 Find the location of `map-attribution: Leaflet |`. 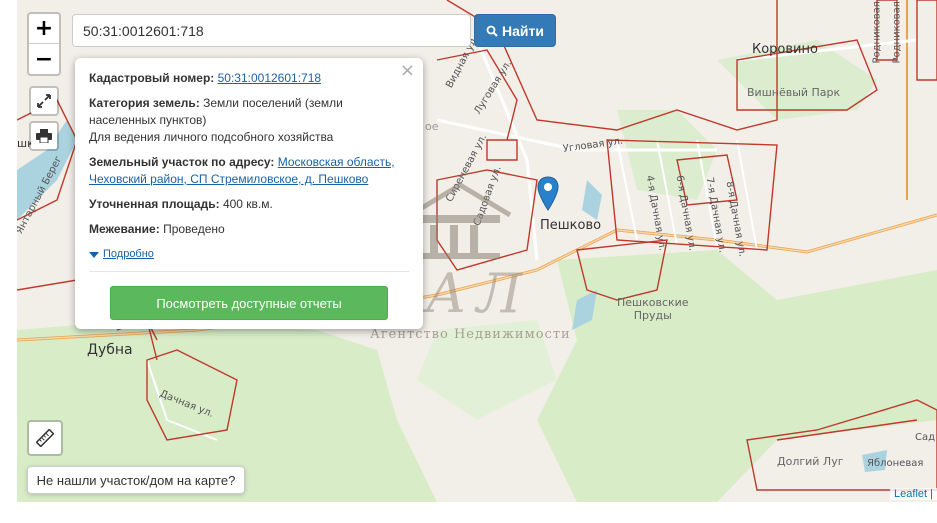

map-attribution: Leaflet | is located at coordinates (913, 494).